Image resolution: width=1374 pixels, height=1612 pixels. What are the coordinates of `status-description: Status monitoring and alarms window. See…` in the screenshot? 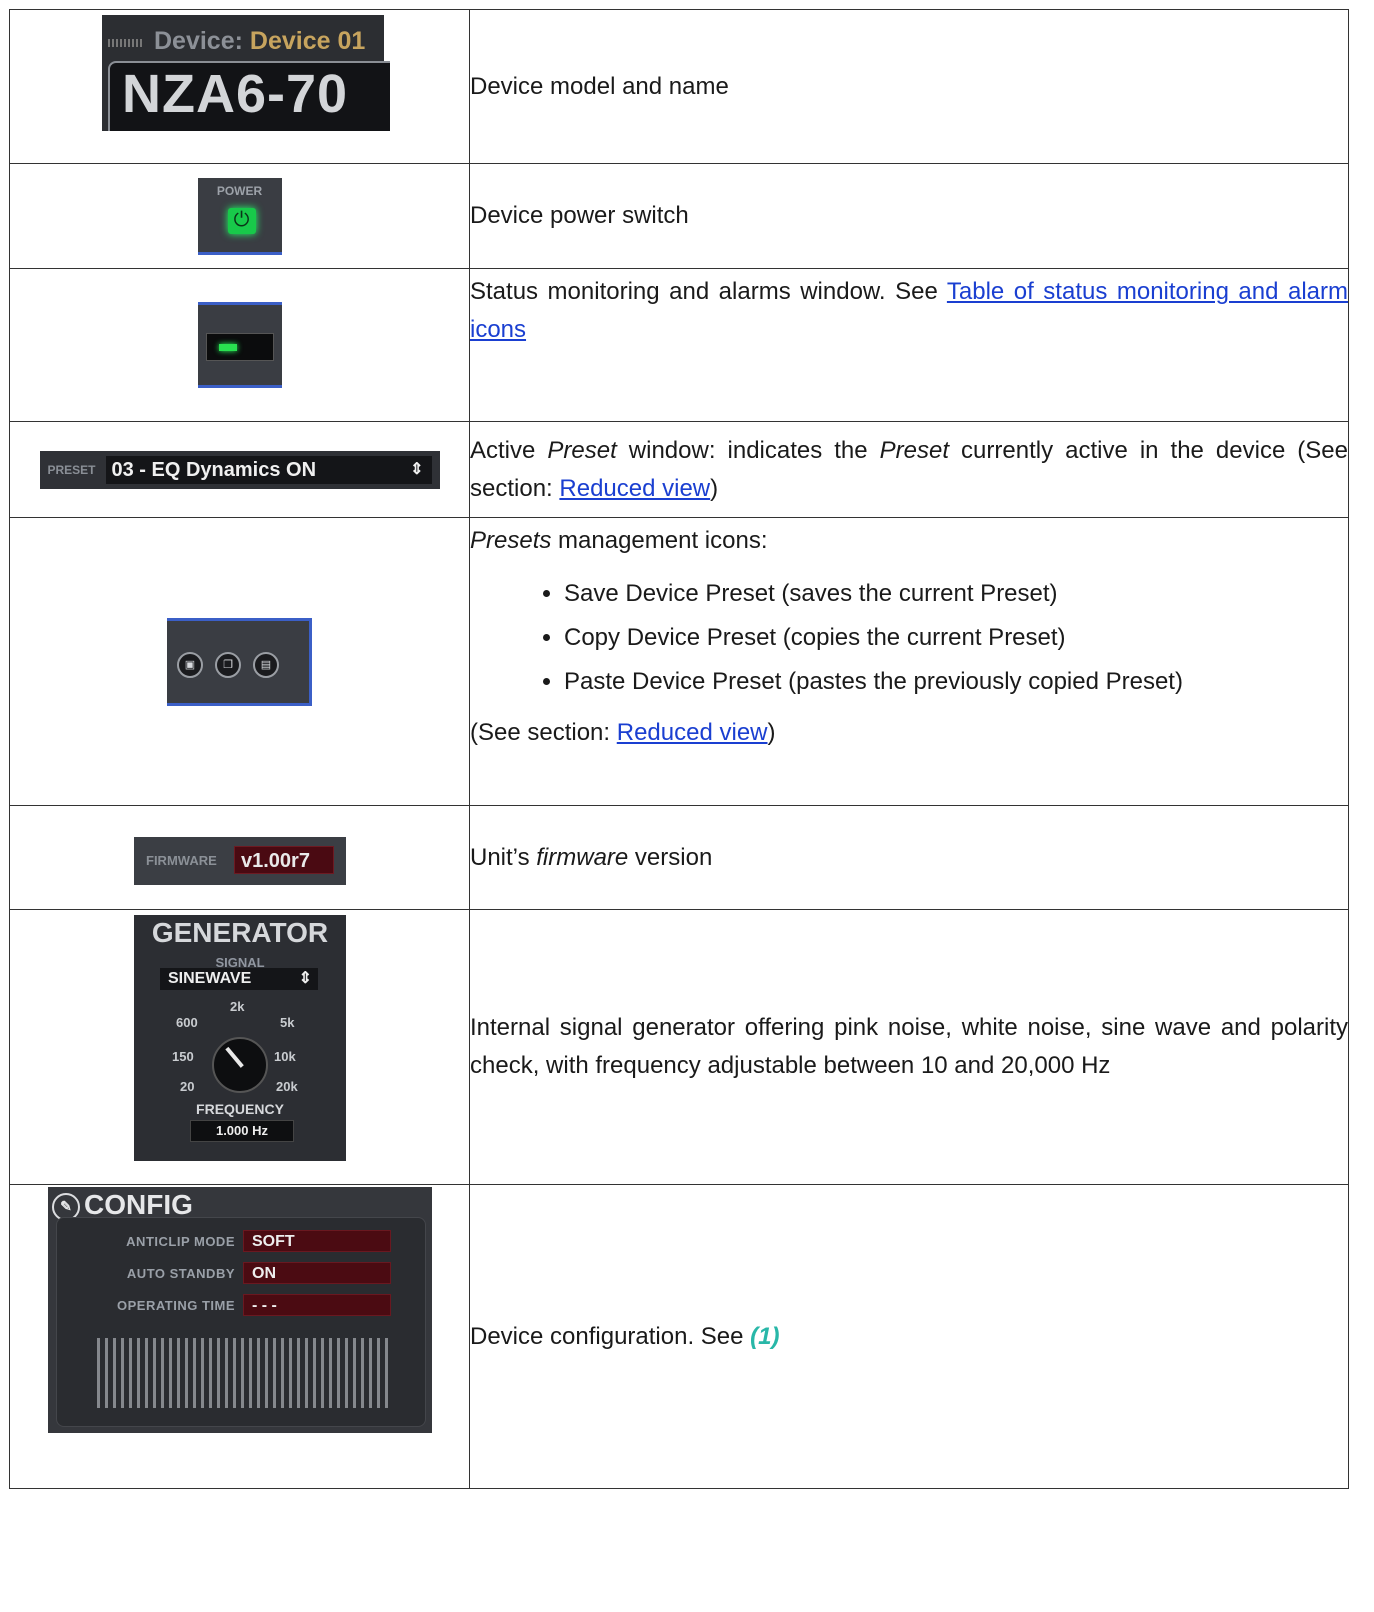 It's located at (909, 345).